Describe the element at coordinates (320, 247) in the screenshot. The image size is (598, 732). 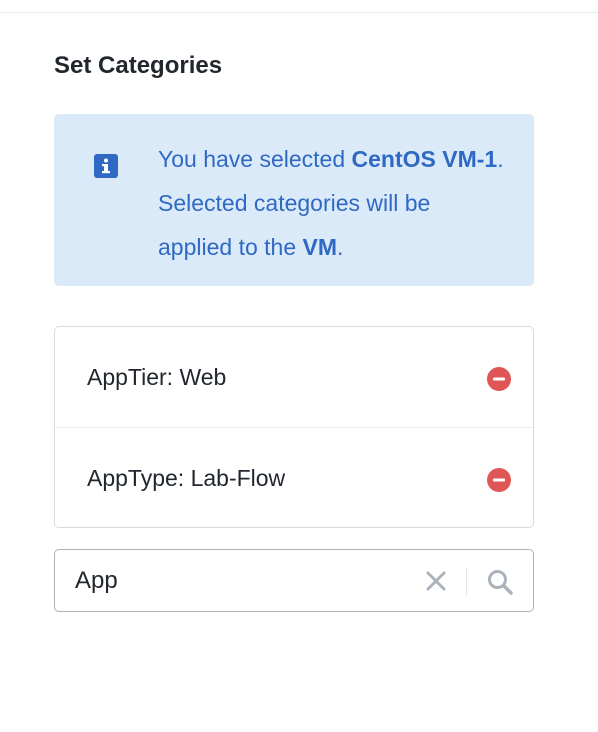
I see `entity-type: VM` at that location.